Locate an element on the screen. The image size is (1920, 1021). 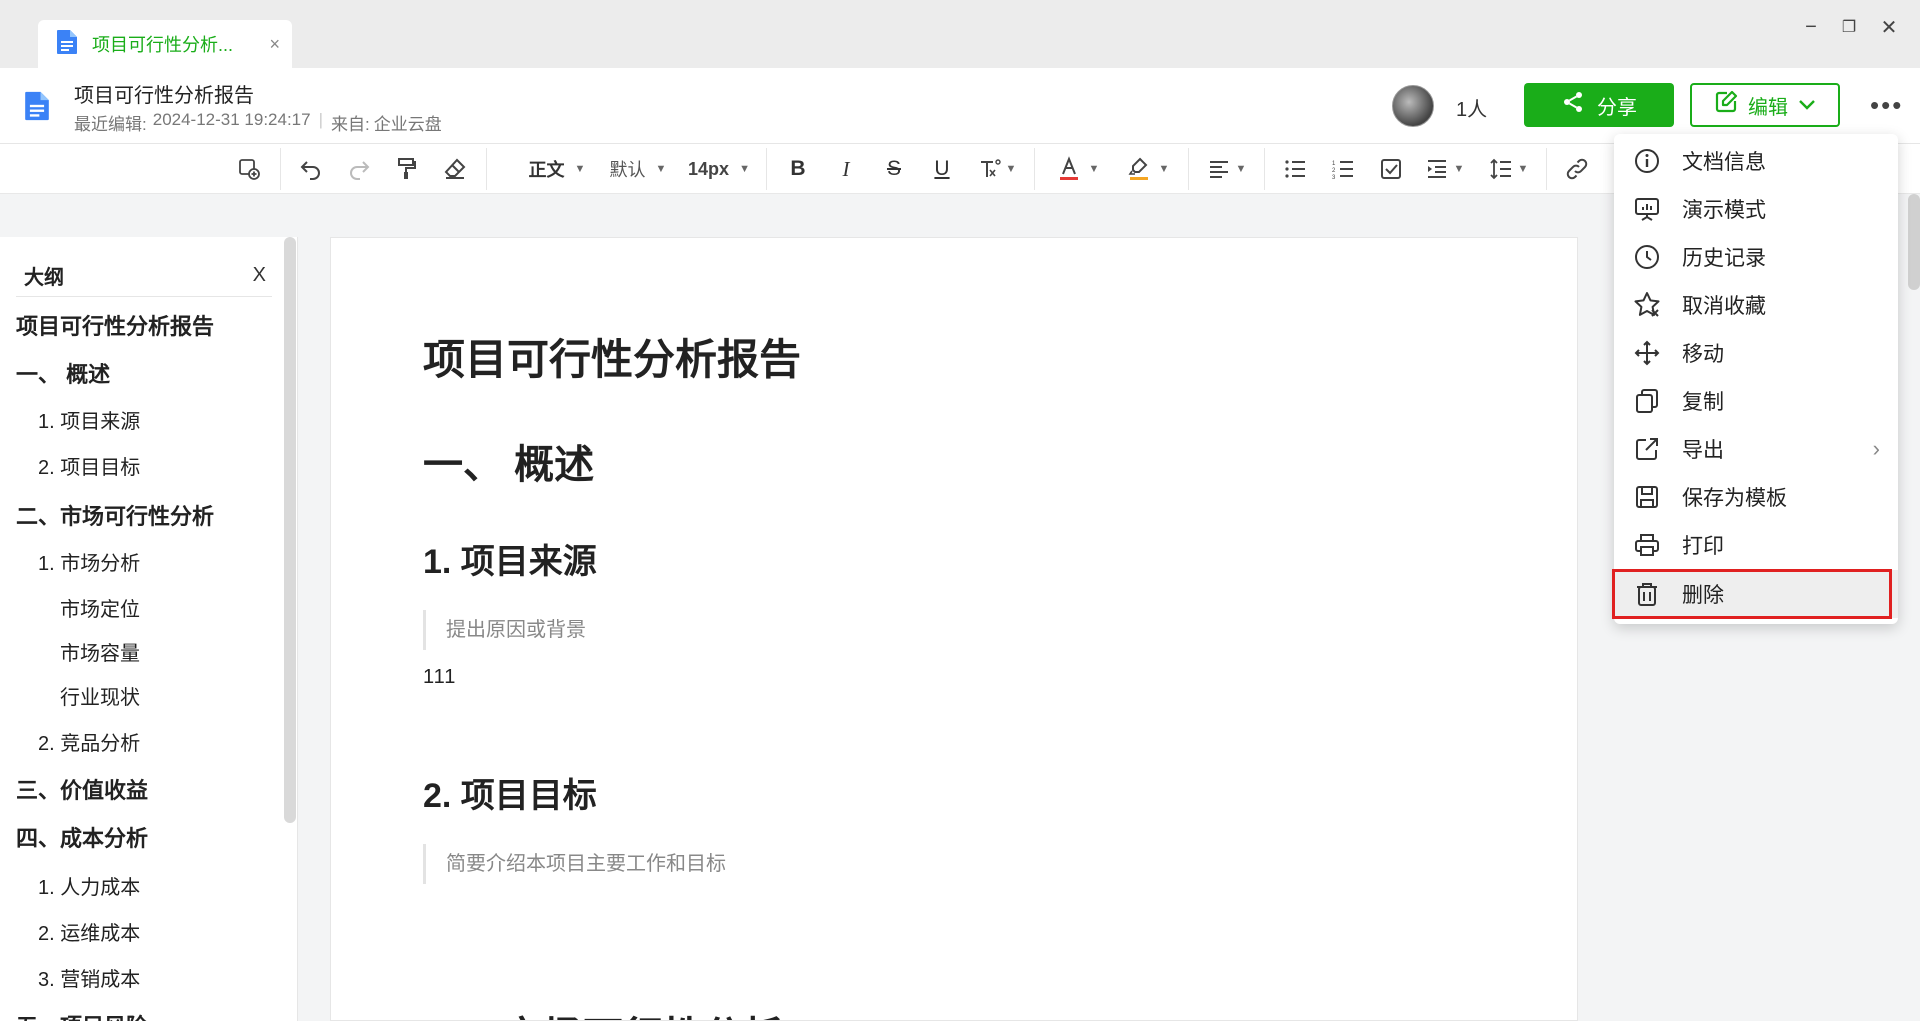
outline-item: 2. 运维成本 is located at coordinates (89, 931).